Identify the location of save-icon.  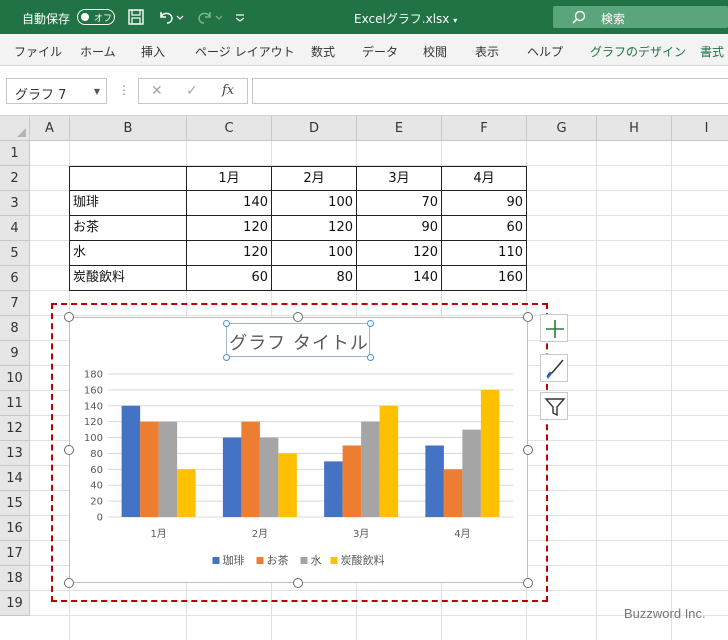
(136, 17).